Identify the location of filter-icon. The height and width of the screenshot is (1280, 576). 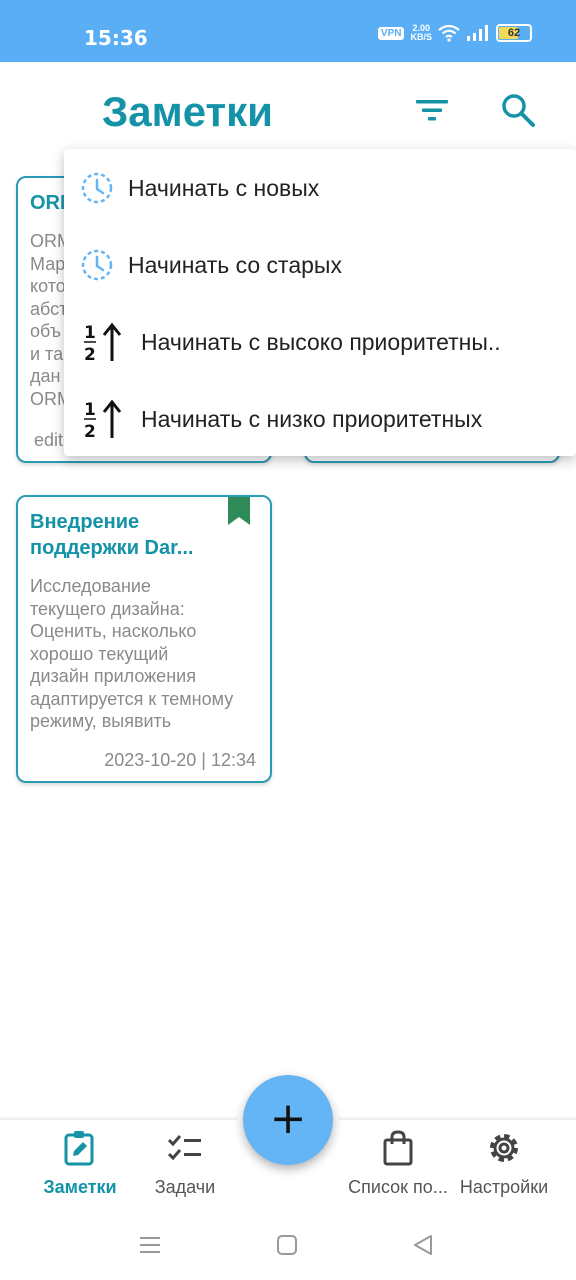
(432, 110).